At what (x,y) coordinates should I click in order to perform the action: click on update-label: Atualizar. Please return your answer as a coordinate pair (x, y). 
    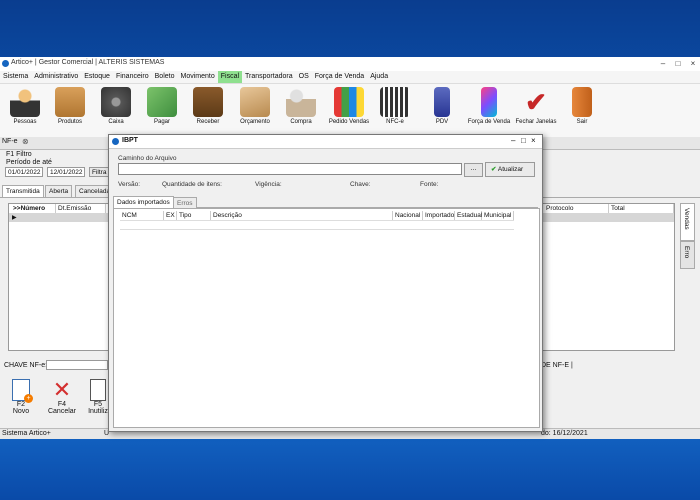
    Looking at the image, I should click on (510, 169).